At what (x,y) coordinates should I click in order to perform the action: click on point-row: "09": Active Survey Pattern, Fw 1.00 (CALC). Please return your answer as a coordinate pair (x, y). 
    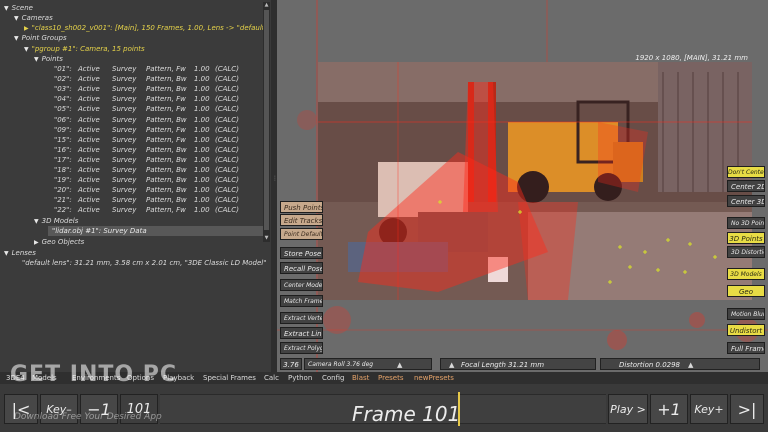
    Looking at the image, I should click on (131, 130).